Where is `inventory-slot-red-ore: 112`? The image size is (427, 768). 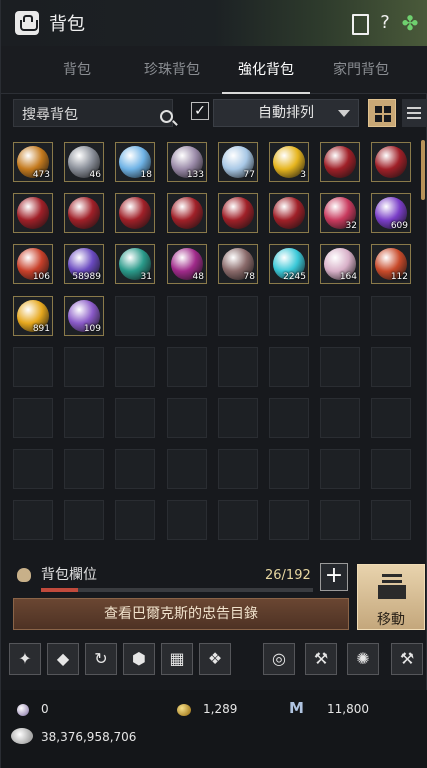 inventory-slot-red-ore: 112 is located at coordinates (391, 264).